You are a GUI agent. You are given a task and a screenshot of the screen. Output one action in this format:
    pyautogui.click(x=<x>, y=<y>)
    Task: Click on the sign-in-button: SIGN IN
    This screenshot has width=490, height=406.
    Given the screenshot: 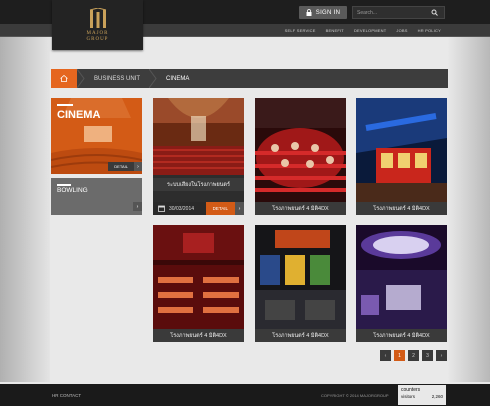 What is the action you would take?
    pyautogui.click(x=323, y=12)
    